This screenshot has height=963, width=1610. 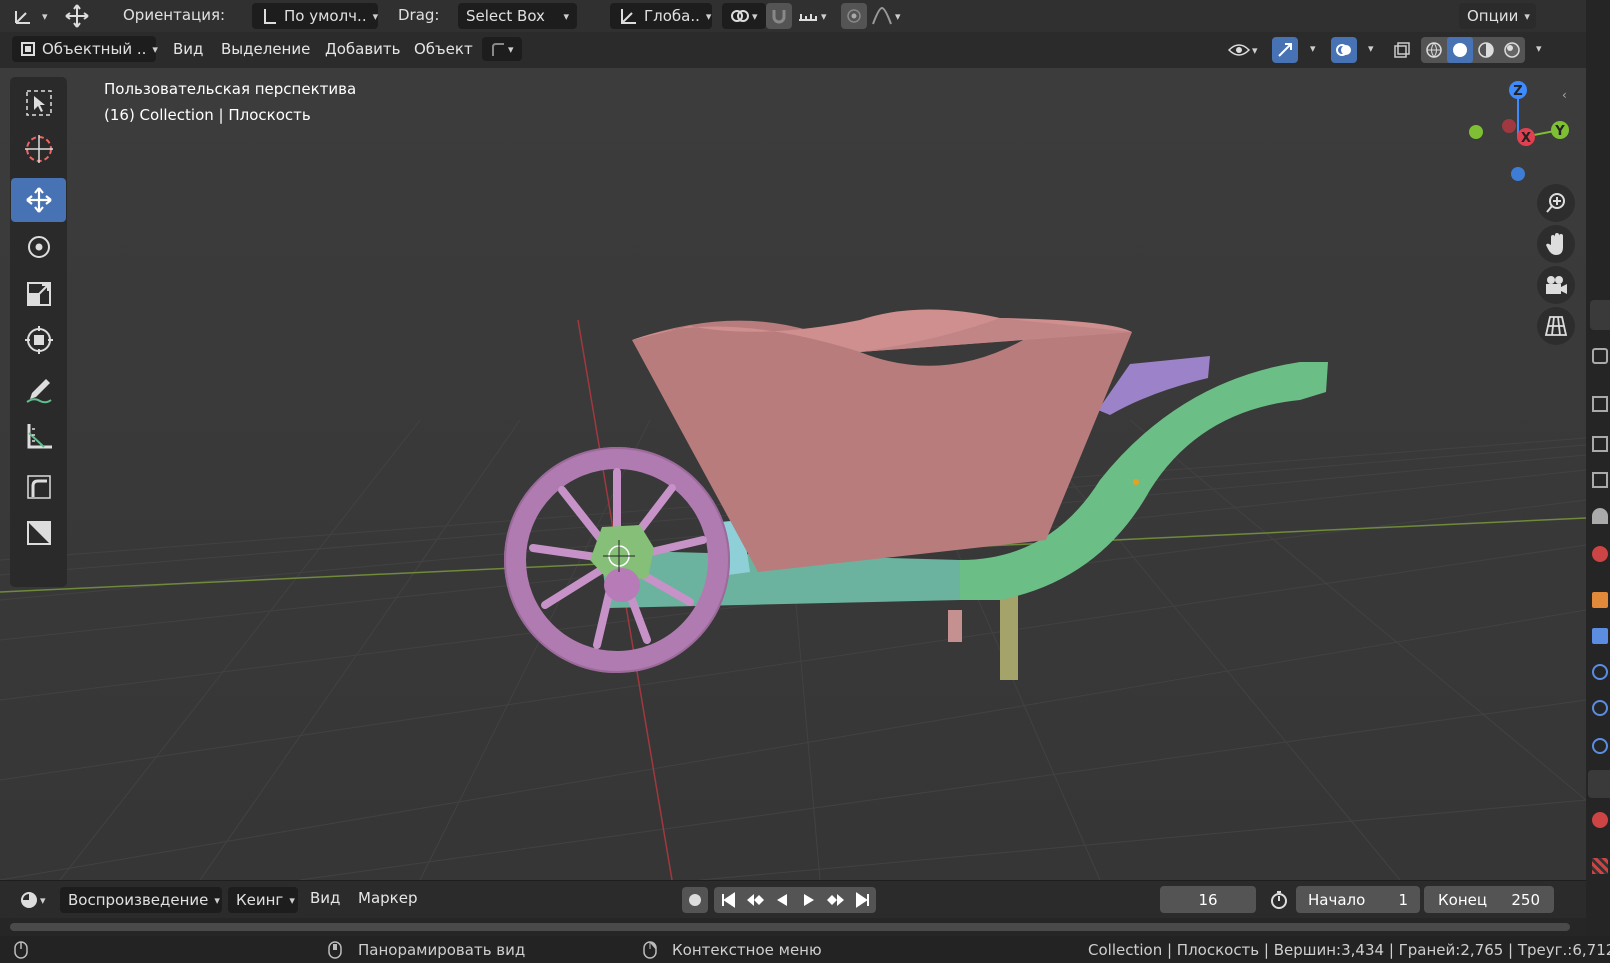 I want to click on record-button, so click(x=695, y=900).